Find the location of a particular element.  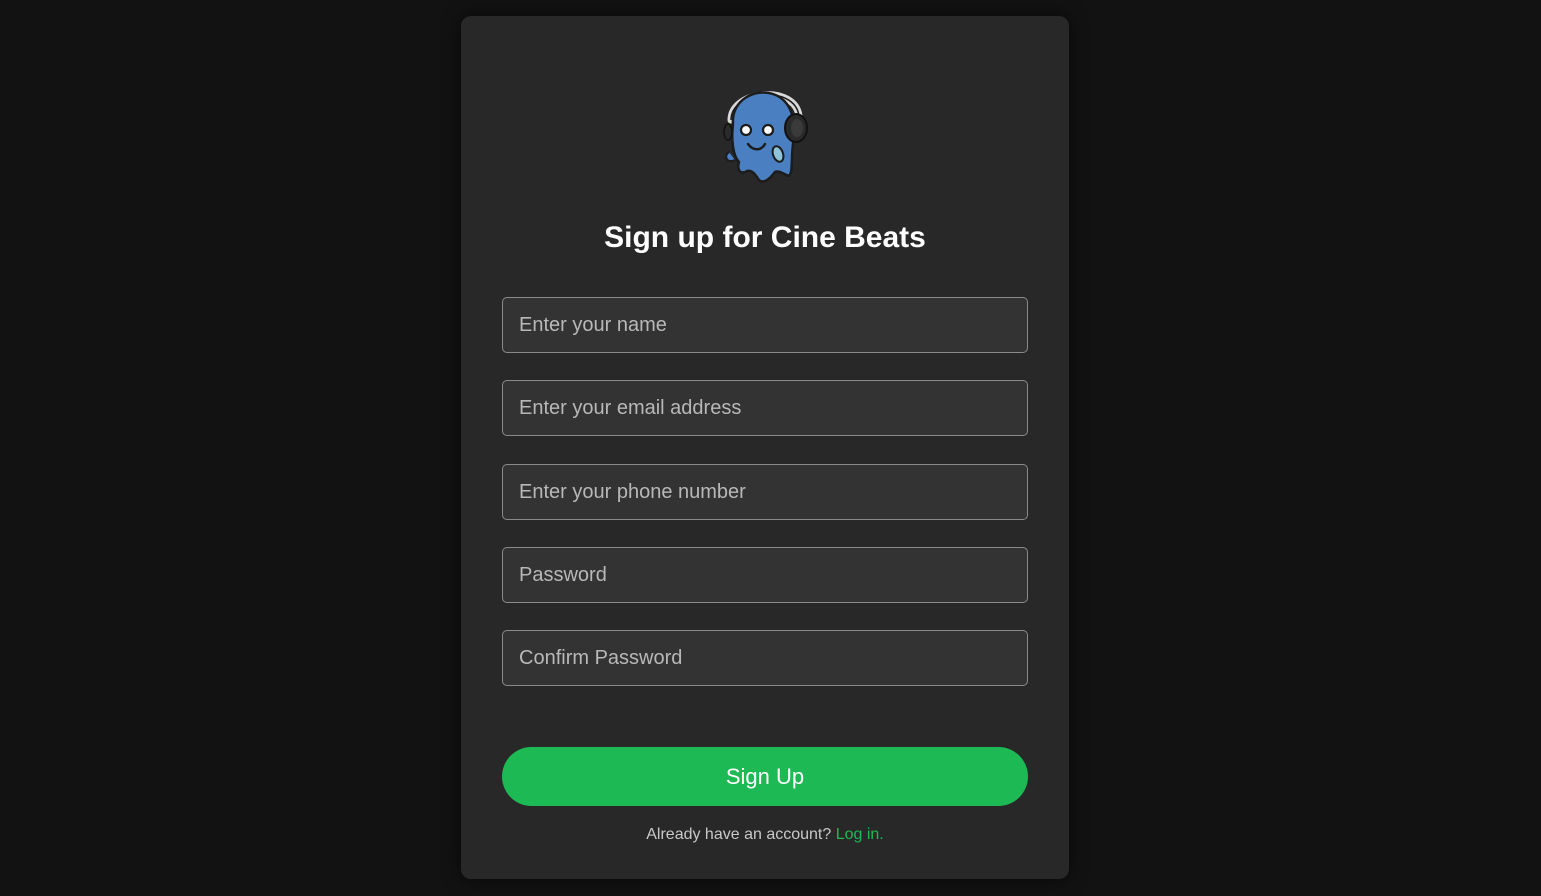

name-field is located at coordinates (765, 325).